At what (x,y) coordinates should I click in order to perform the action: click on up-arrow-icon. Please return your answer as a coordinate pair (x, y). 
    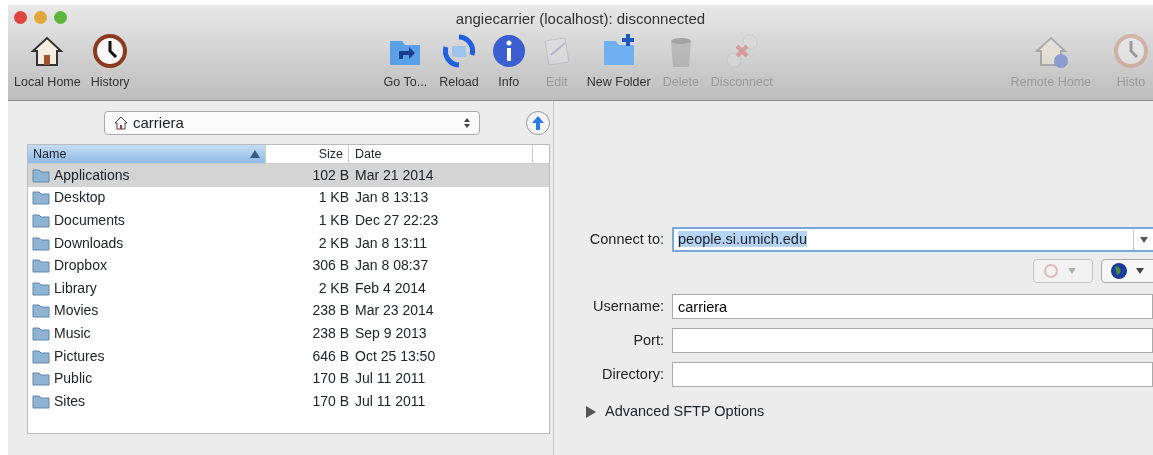
    Looking at the image, I should click on (538, 123).